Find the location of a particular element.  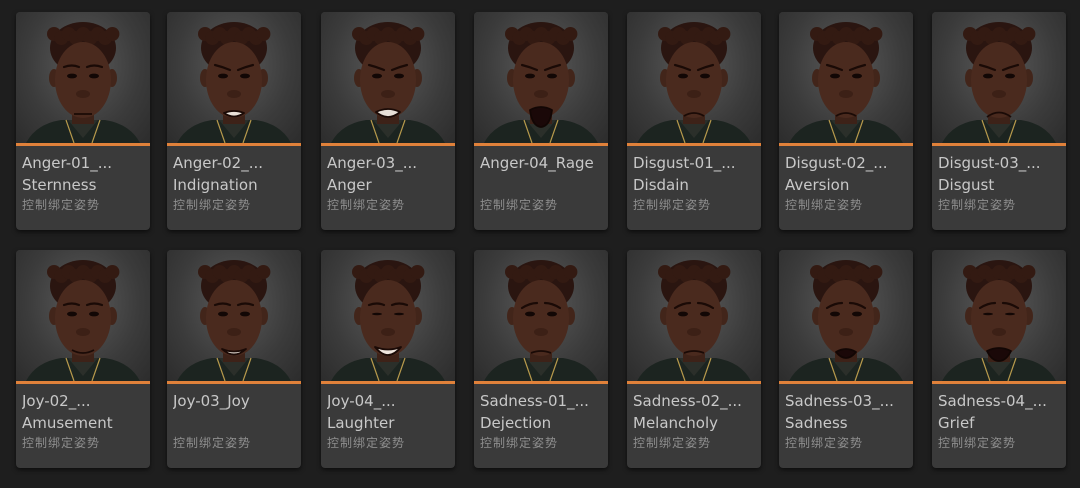

asset-name-line2: Sadness is located at coordinates (816, 423).